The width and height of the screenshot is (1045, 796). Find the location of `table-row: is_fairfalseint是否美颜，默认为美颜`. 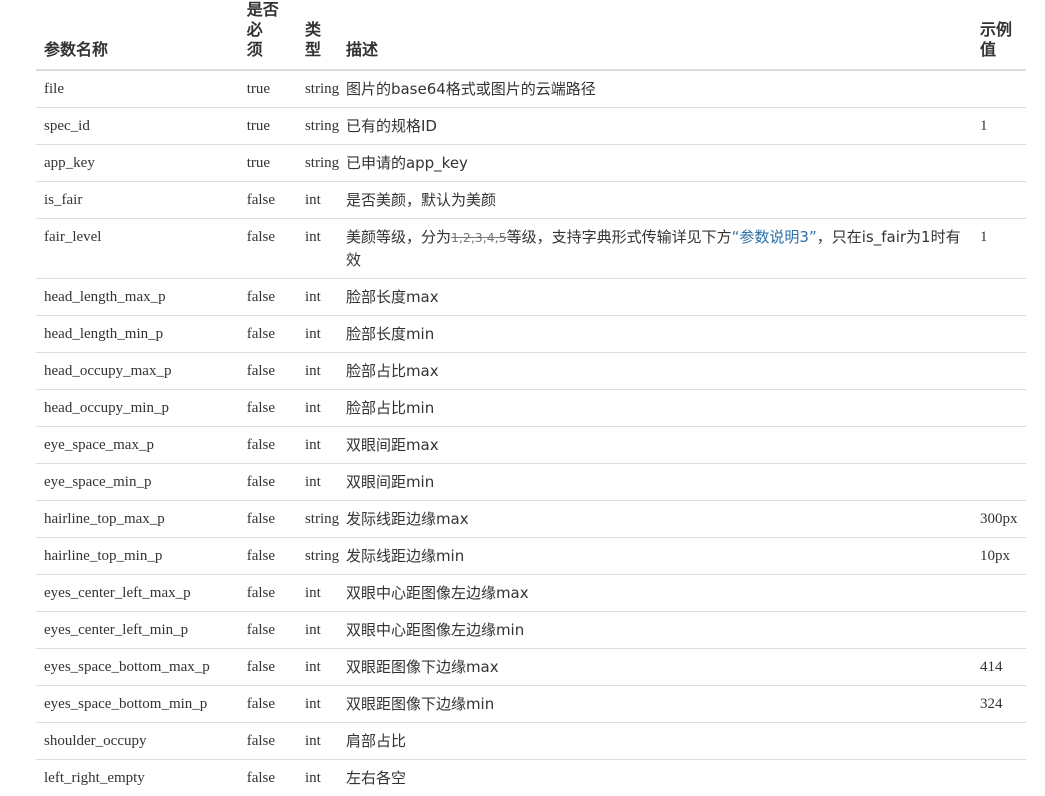

table-row: is_fairfalseint是否美颜，默认为美颜 is located at coordinates (531, 200).